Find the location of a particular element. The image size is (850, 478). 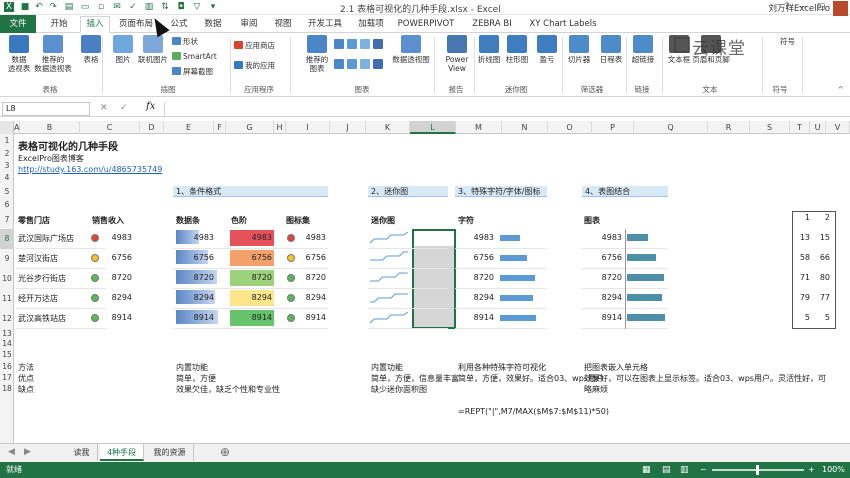

normal-view-icon: ▦ is located at coordinates (646, 470).